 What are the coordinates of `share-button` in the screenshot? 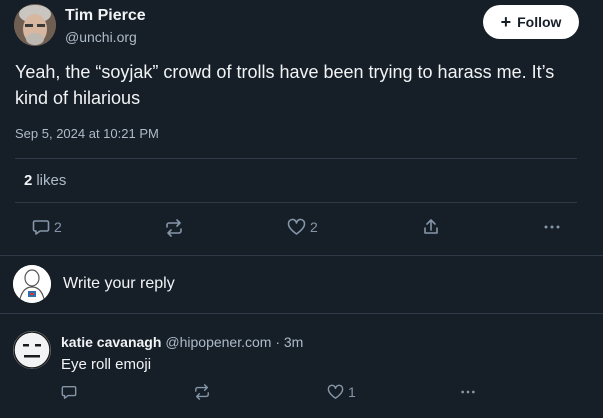 It's located at (431, 227).